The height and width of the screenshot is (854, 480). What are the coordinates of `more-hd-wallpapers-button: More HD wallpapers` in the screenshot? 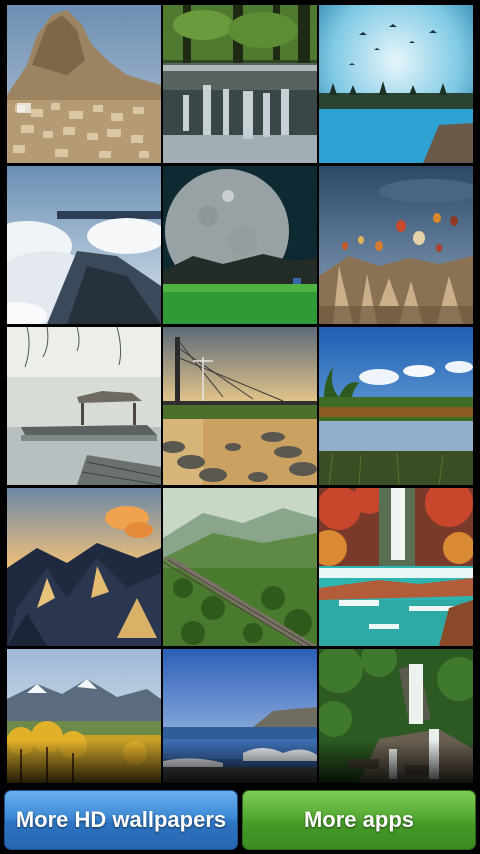 It's located at (121, 820).